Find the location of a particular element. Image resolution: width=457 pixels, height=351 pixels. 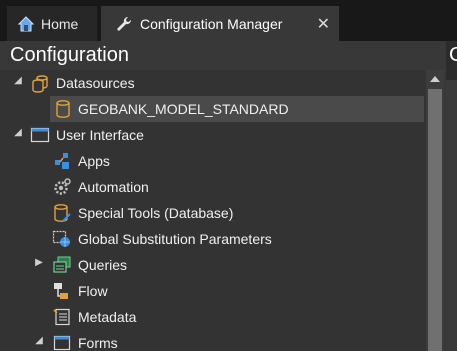

database-icon is located at coordinates (63, 109).